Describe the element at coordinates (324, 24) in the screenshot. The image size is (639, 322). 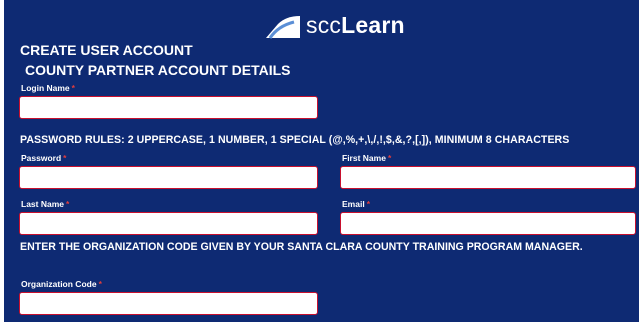
I see `brand-name-part1: scc` at that location.